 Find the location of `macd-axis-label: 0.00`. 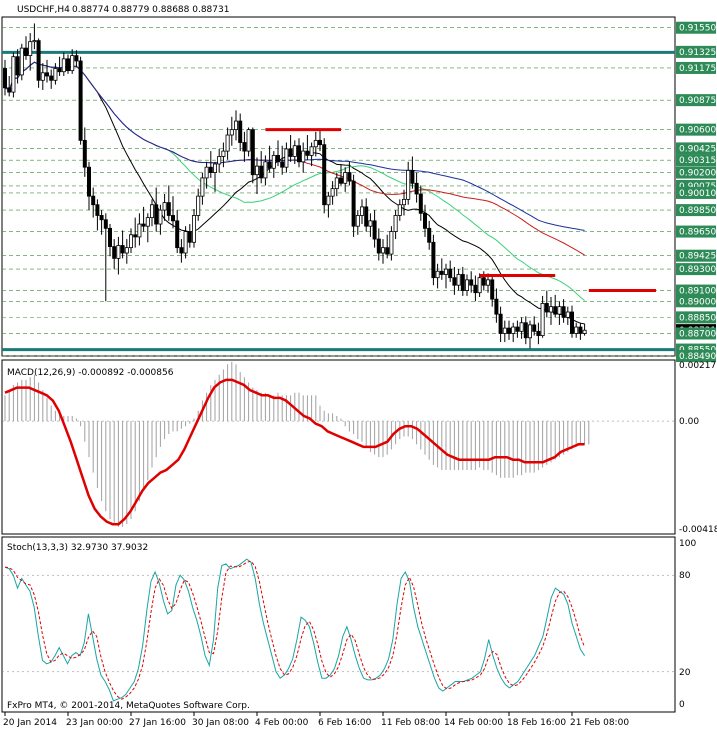

macd-axis-label: 0.00 is located at coordinates (689, 422).